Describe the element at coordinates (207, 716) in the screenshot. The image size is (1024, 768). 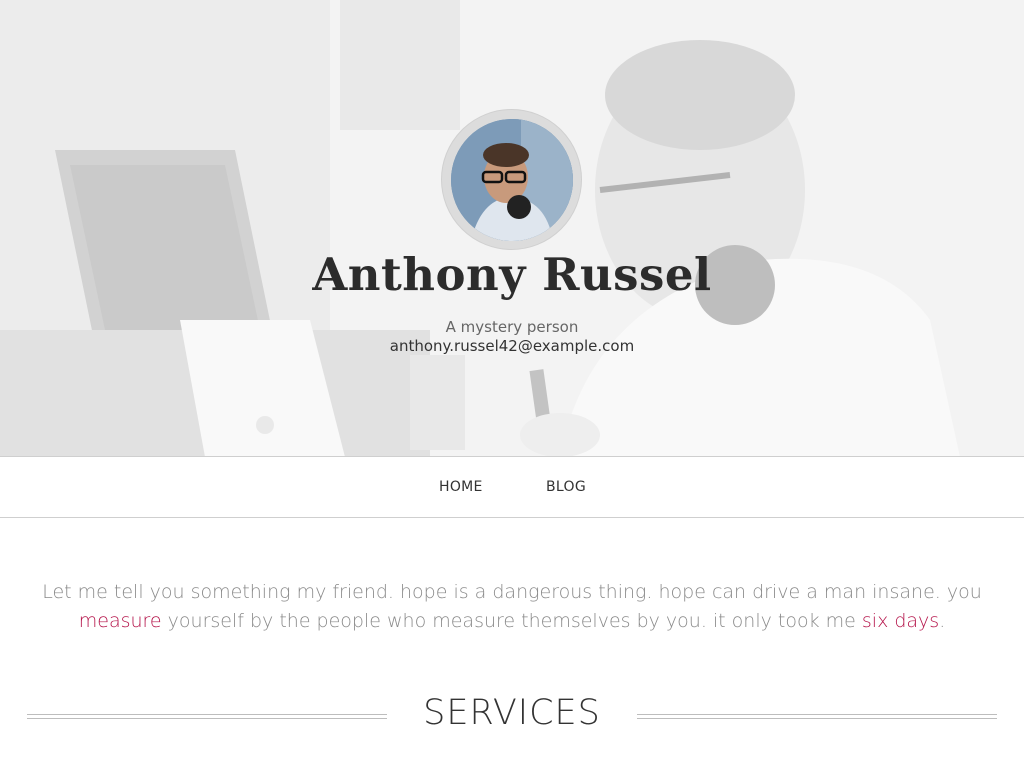
I see `services-divider-left` at that location.